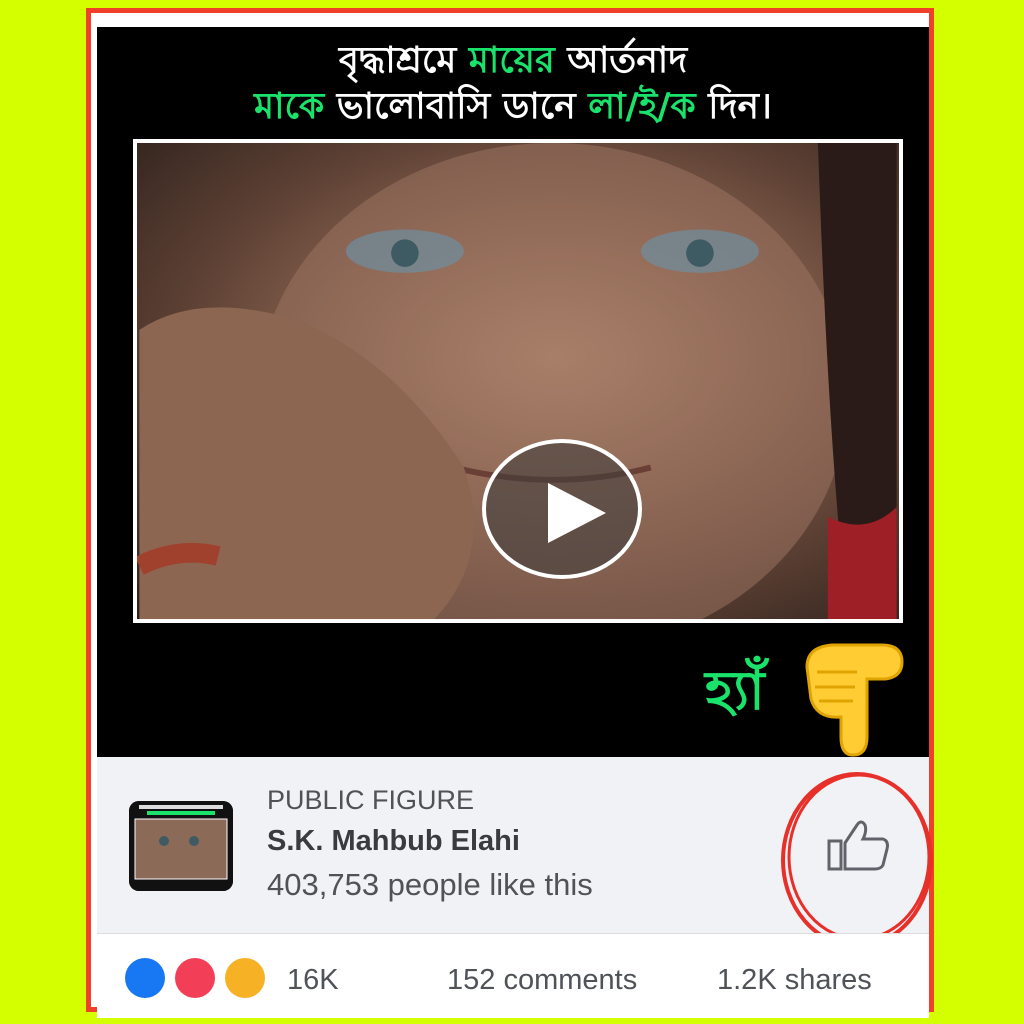  Describe the element at coordinates (735, 690) in the screenshot. I see `overlay-yes-text: হ্যাঁ` at that location.